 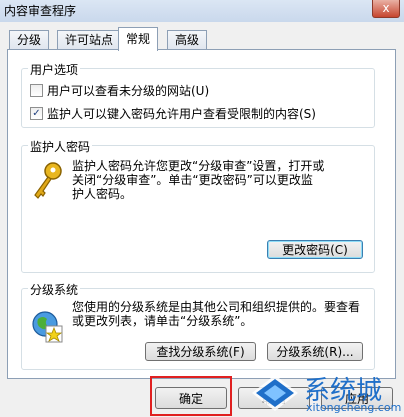 I want to click on key-icon, so click(x=48, y=180).